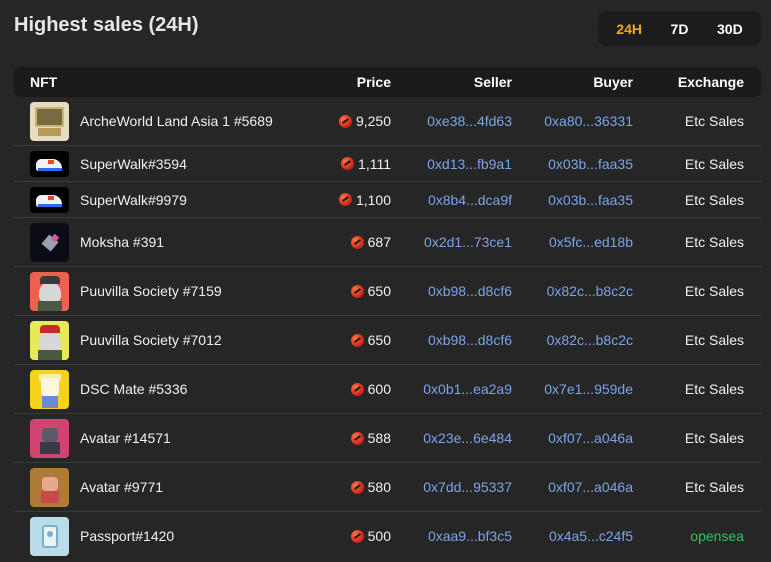 This screenshot has width=771, height=562. Describe the element at coordinates (176, 121) in the screenshot. I see `nft-name: ArcheWorld Land Asia 1 #5689` at that location.